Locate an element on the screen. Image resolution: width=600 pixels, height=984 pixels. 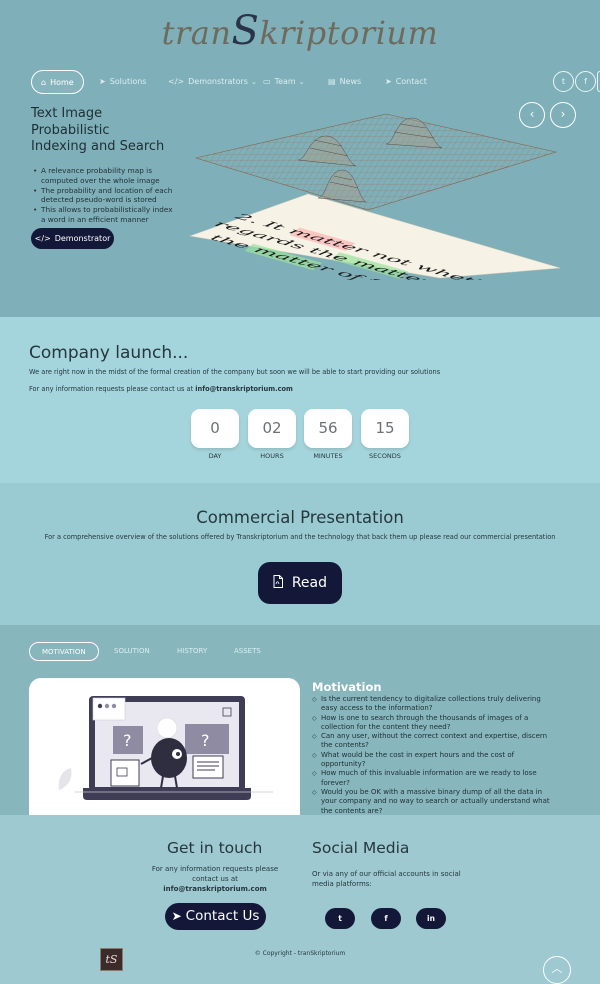
site-logo: tranSkriptorium is located at coordinates (300, 31).